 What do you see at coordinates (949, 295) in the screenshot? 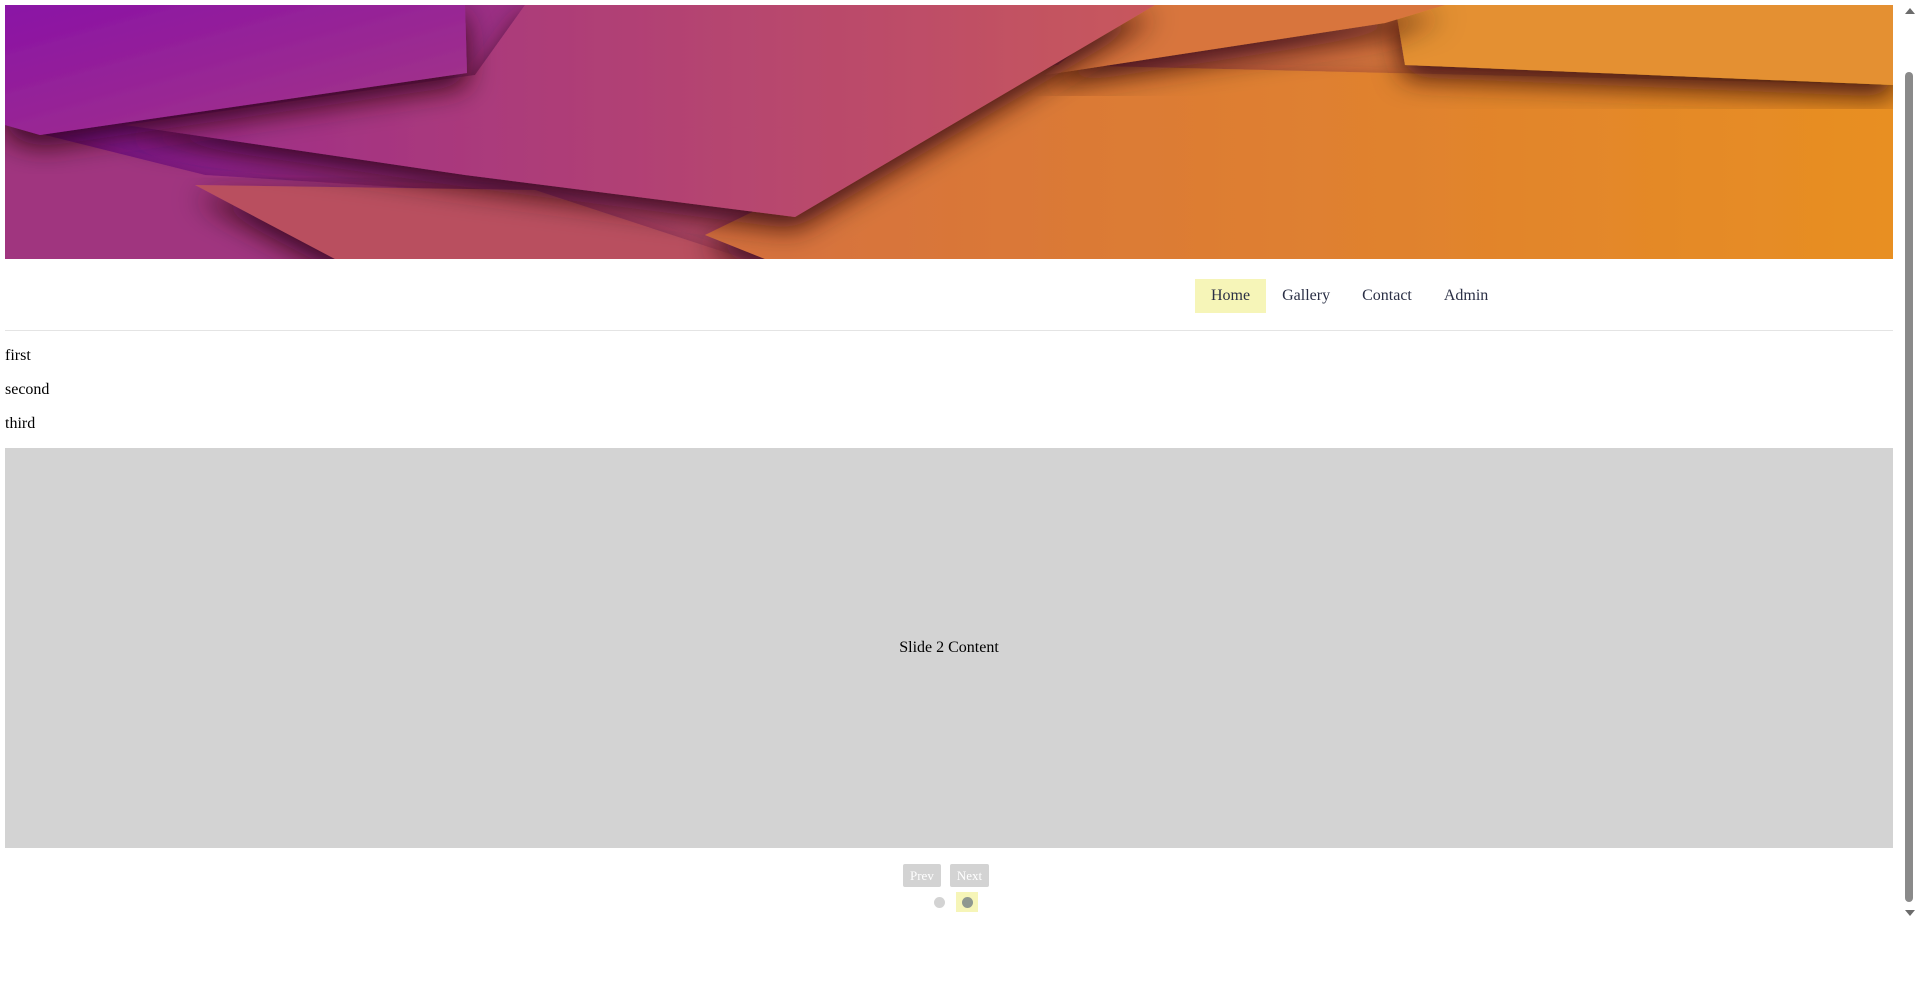
I see `main-navigation: Home Gallery Contact Admin` at bounding box center [949, 295].